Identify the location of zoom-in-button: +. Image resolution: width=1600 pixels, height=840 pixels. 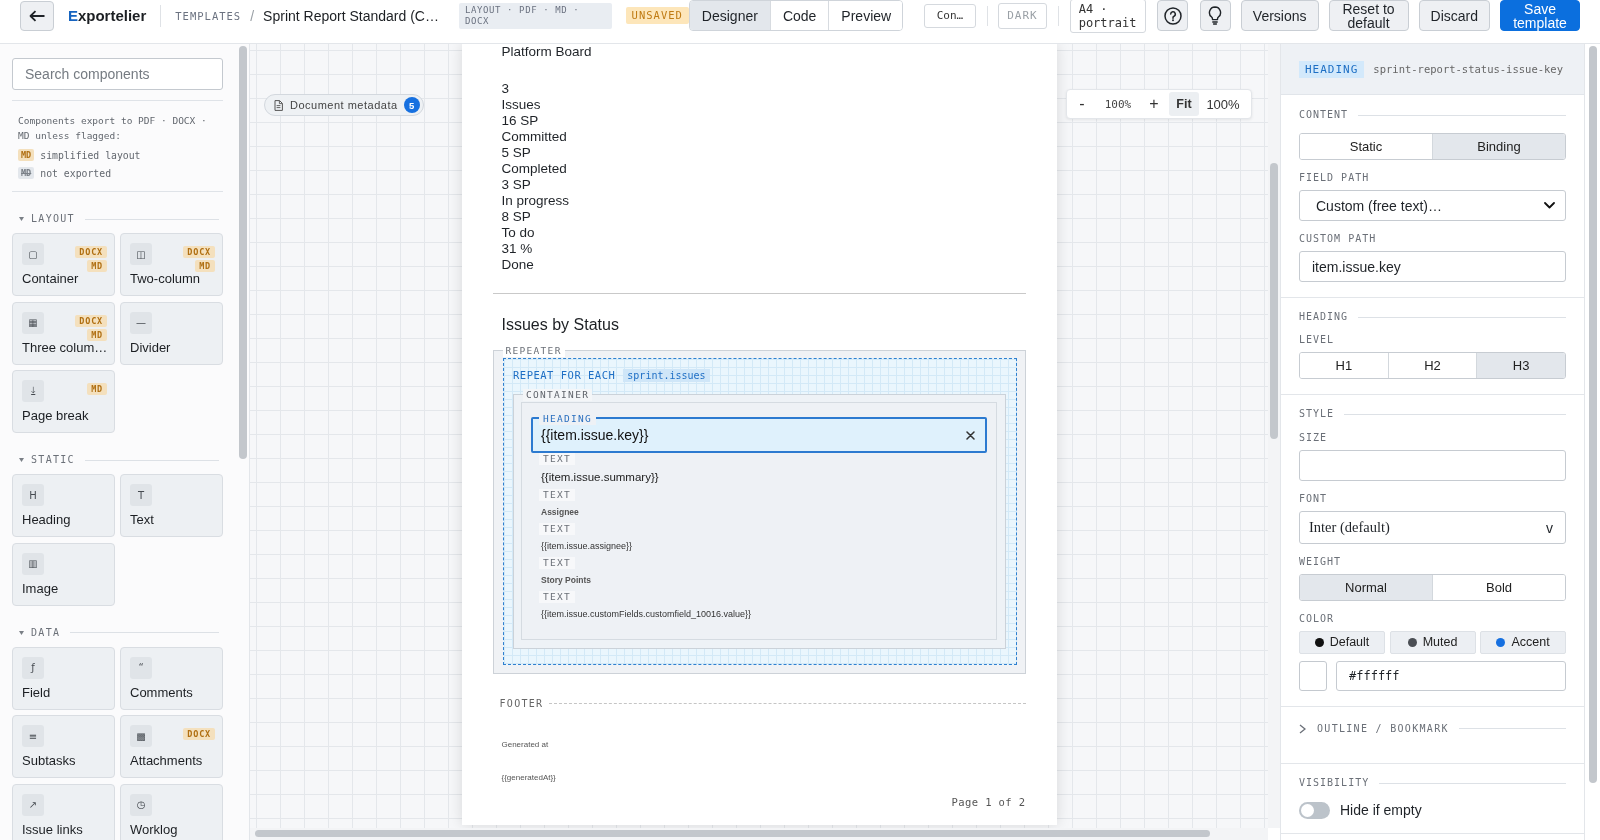
(1154, 104).